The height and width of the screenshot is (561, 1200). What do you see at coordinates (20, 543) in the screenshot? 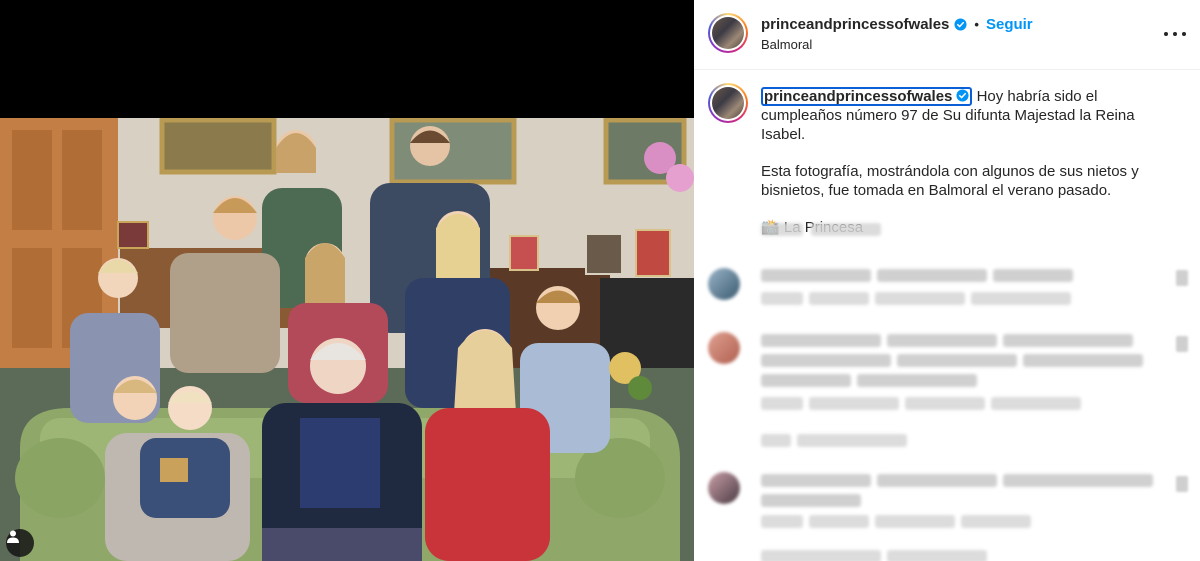
I see `user-tag-icon` at bounding box center [20, 543].